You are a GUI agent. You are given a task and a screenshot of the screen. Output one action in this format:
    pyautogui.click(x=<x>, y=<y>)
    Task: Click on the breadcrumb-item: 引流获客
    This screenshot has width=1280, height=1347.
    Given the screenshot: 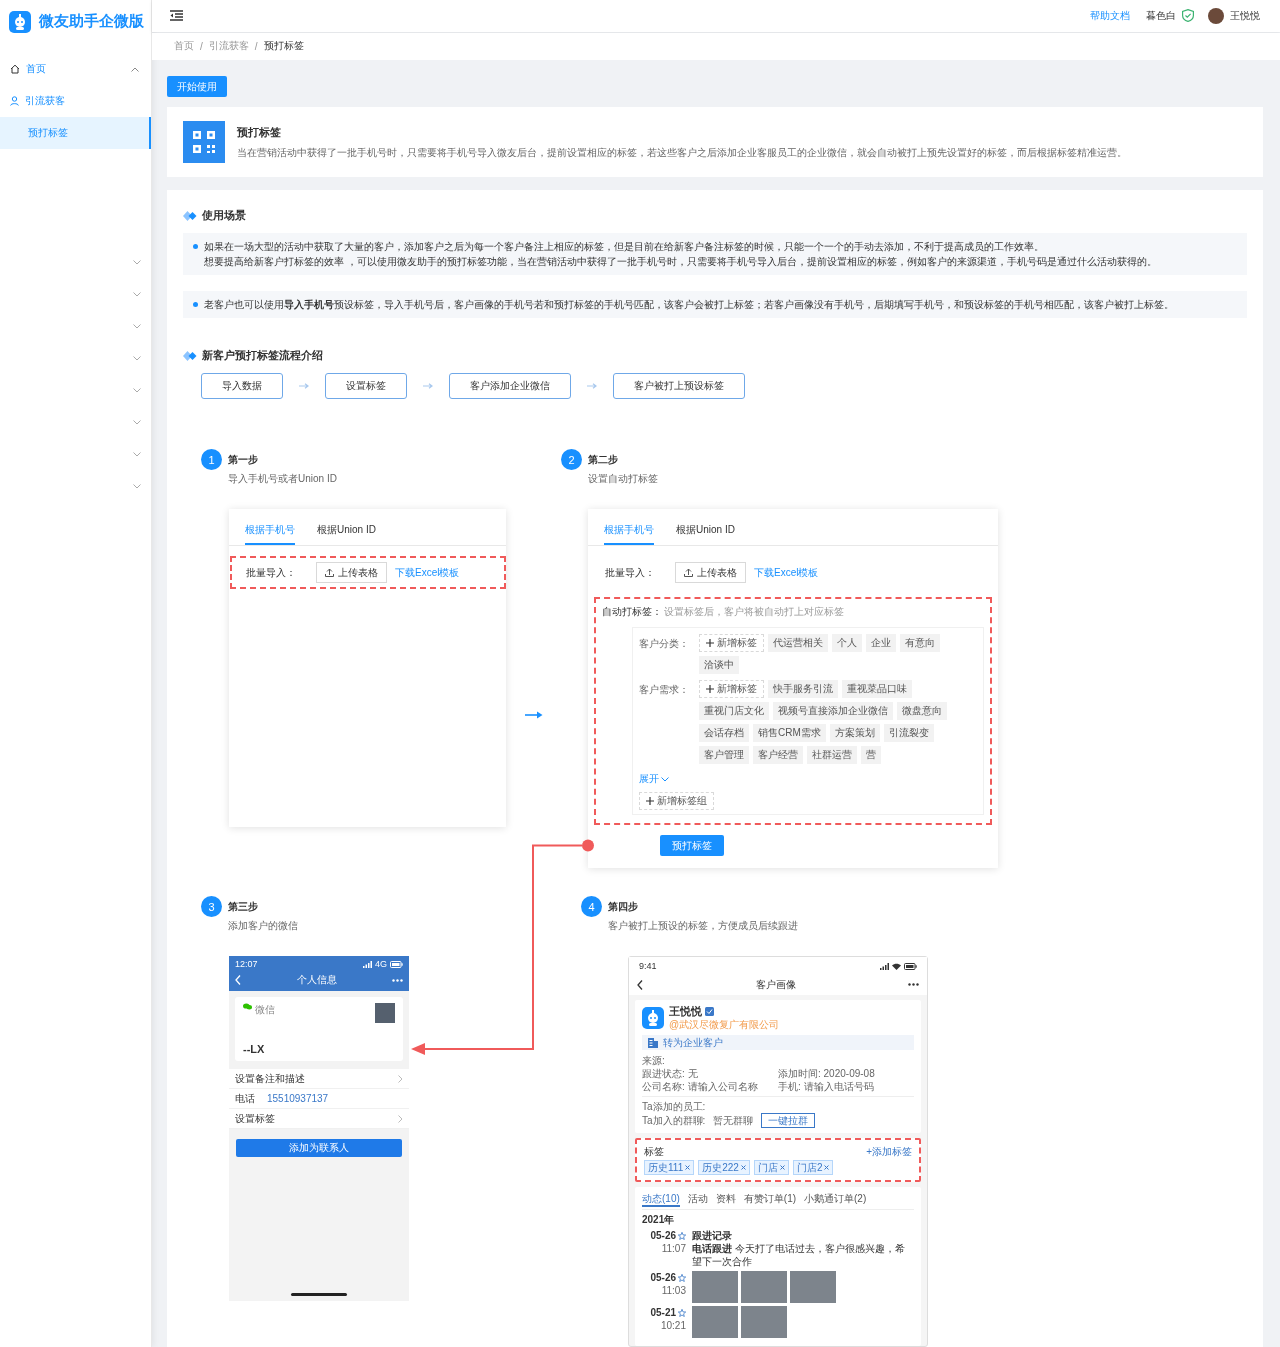 What is the action you would take?
    pyautogui.click(x=228, y=46)
    